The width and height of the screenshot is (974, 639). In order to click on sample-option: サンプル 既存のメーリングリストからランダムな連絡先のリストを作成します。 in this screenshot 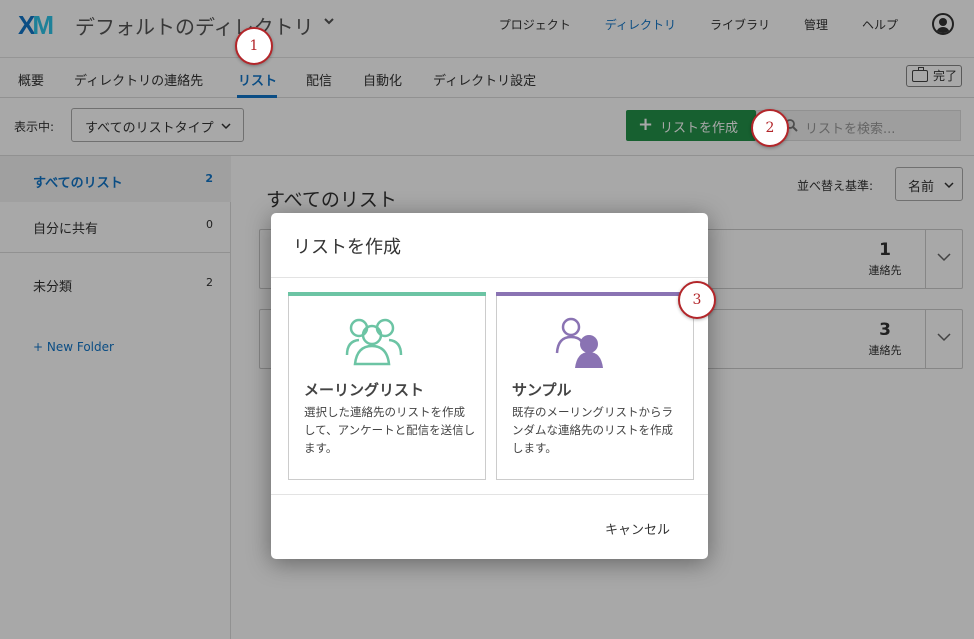, I will do `click(595, 386)`.